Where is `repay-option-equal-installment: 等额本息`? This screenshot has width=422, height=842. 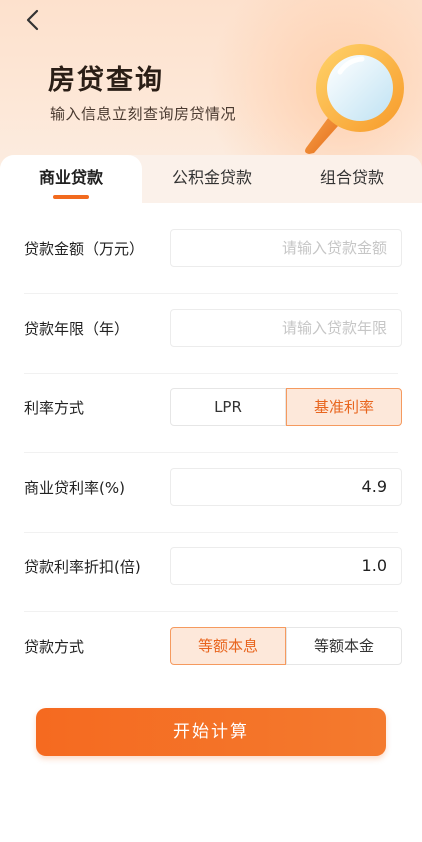
repay-option-equal-installment: 等额本息 is located at coordinates (228, 646).